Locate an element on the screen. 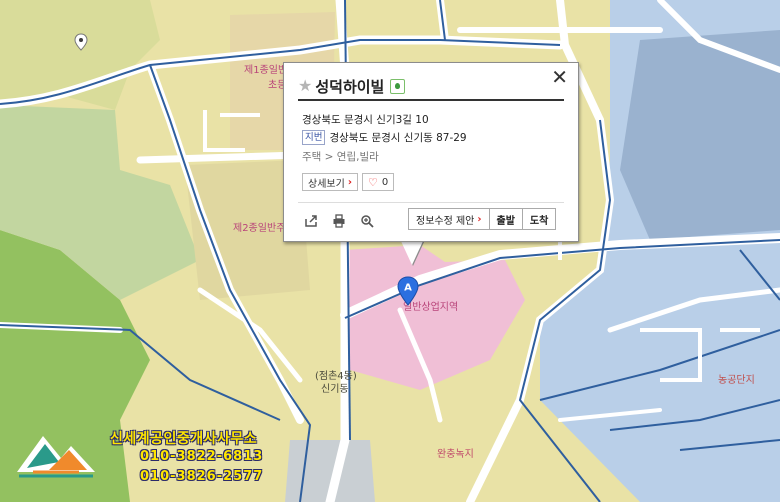  place-category: 주택 > 연립,빌라 is located at coordinates (340, 156).